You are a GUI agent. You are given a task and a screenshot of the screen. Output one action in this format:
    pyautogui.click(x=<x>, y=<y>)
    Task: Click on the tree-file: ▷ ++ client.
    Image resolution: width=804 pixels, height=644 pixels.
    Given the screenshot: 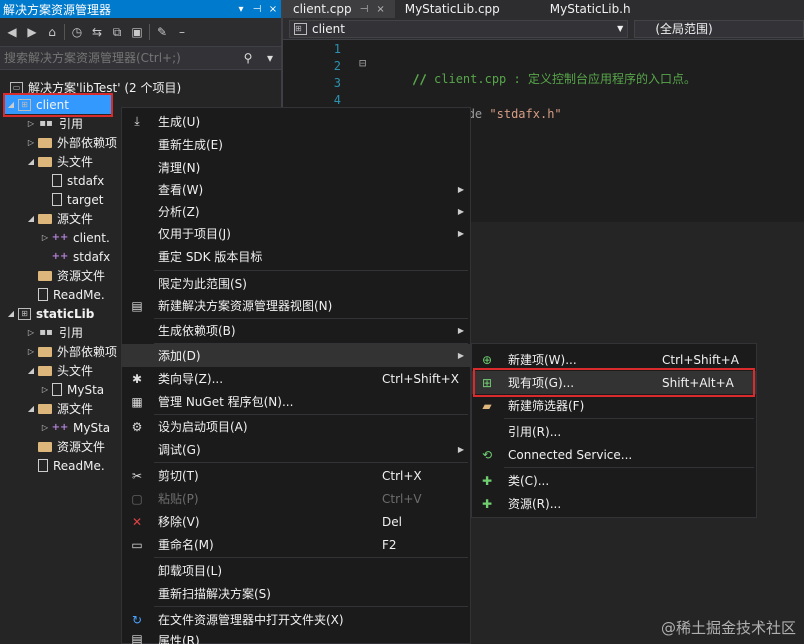 What is the action you would take?
    pyautogui.click(x=74, y=237)
    